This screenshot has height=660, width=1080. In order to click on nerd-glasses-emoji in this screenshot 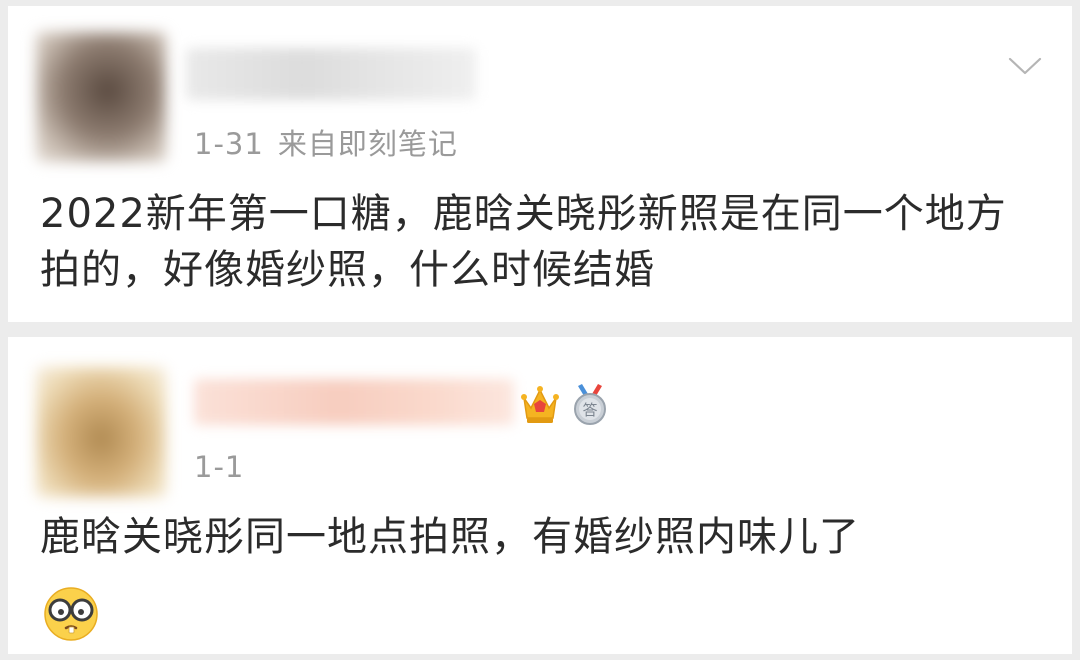, I will do `click(71, 614)`.